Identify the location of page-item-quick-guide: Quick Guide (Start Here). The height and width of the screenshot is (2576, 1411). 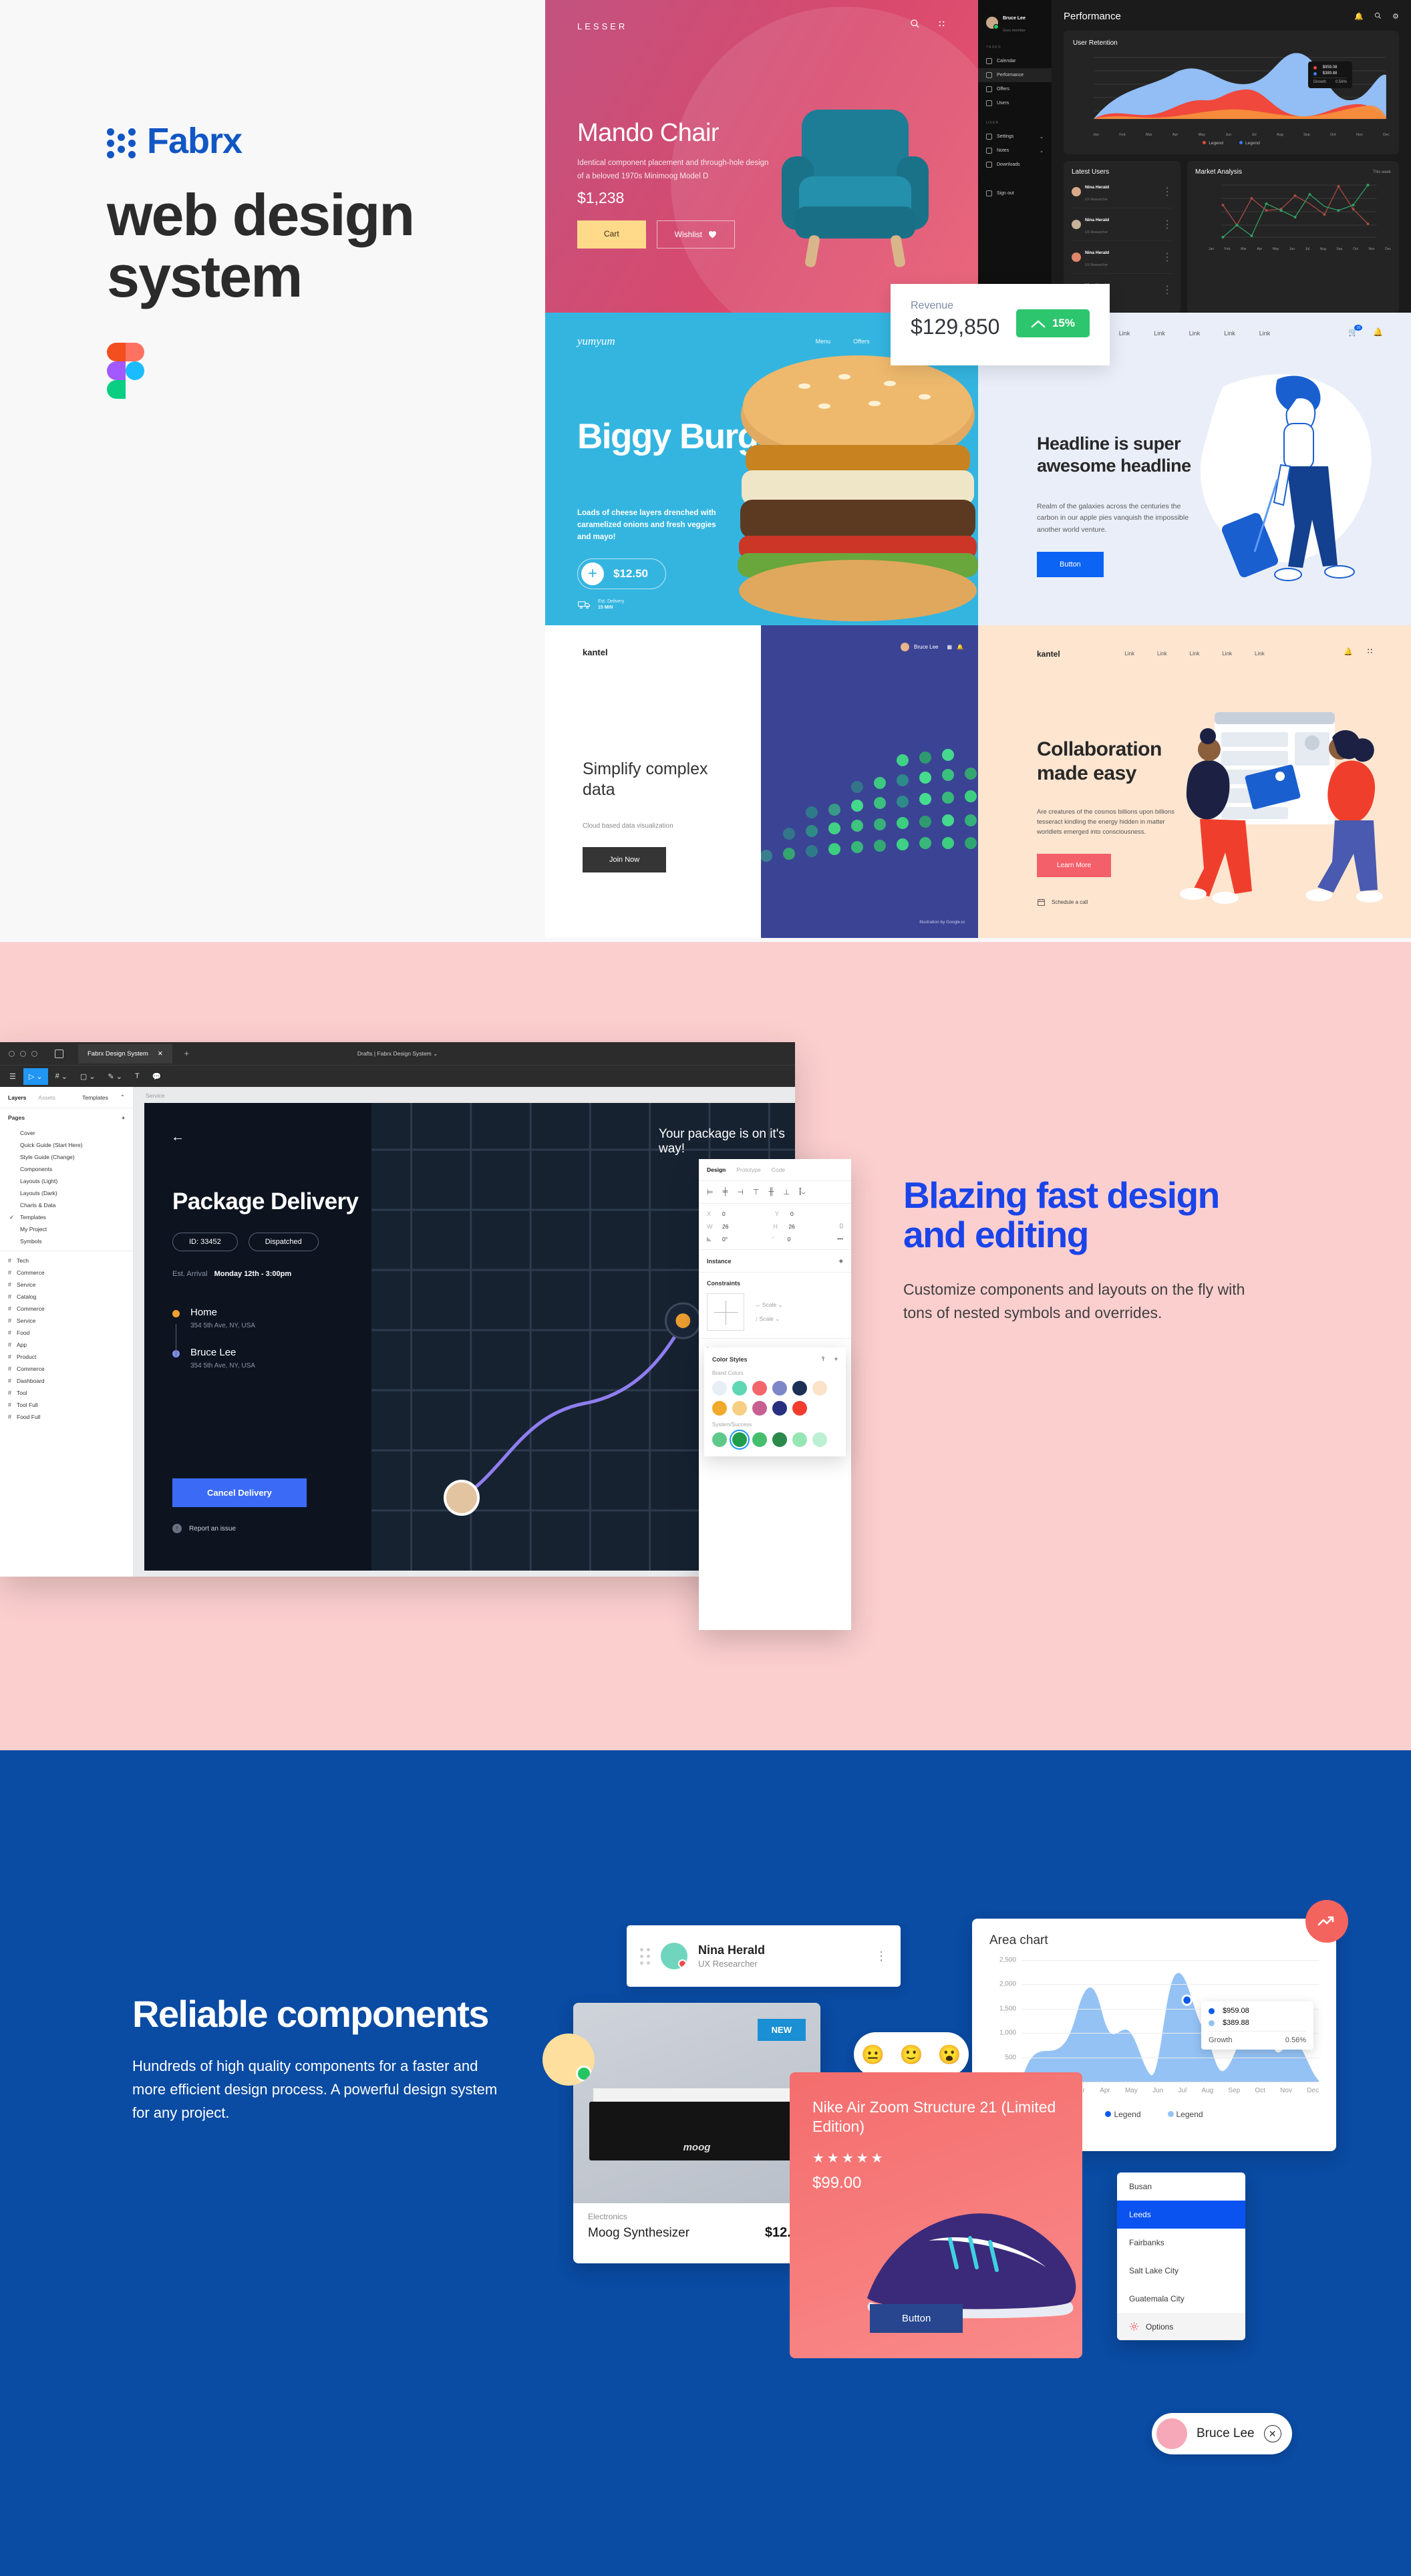
(66, 1145).